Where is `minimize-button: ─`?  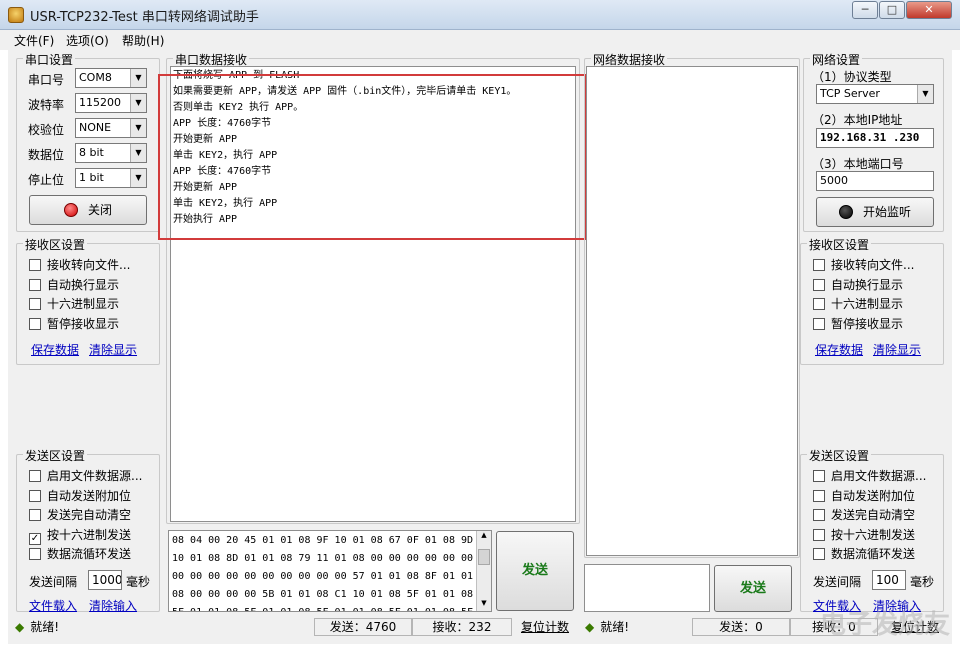 minimize-button: ─ is located at coordinates (865, 10).